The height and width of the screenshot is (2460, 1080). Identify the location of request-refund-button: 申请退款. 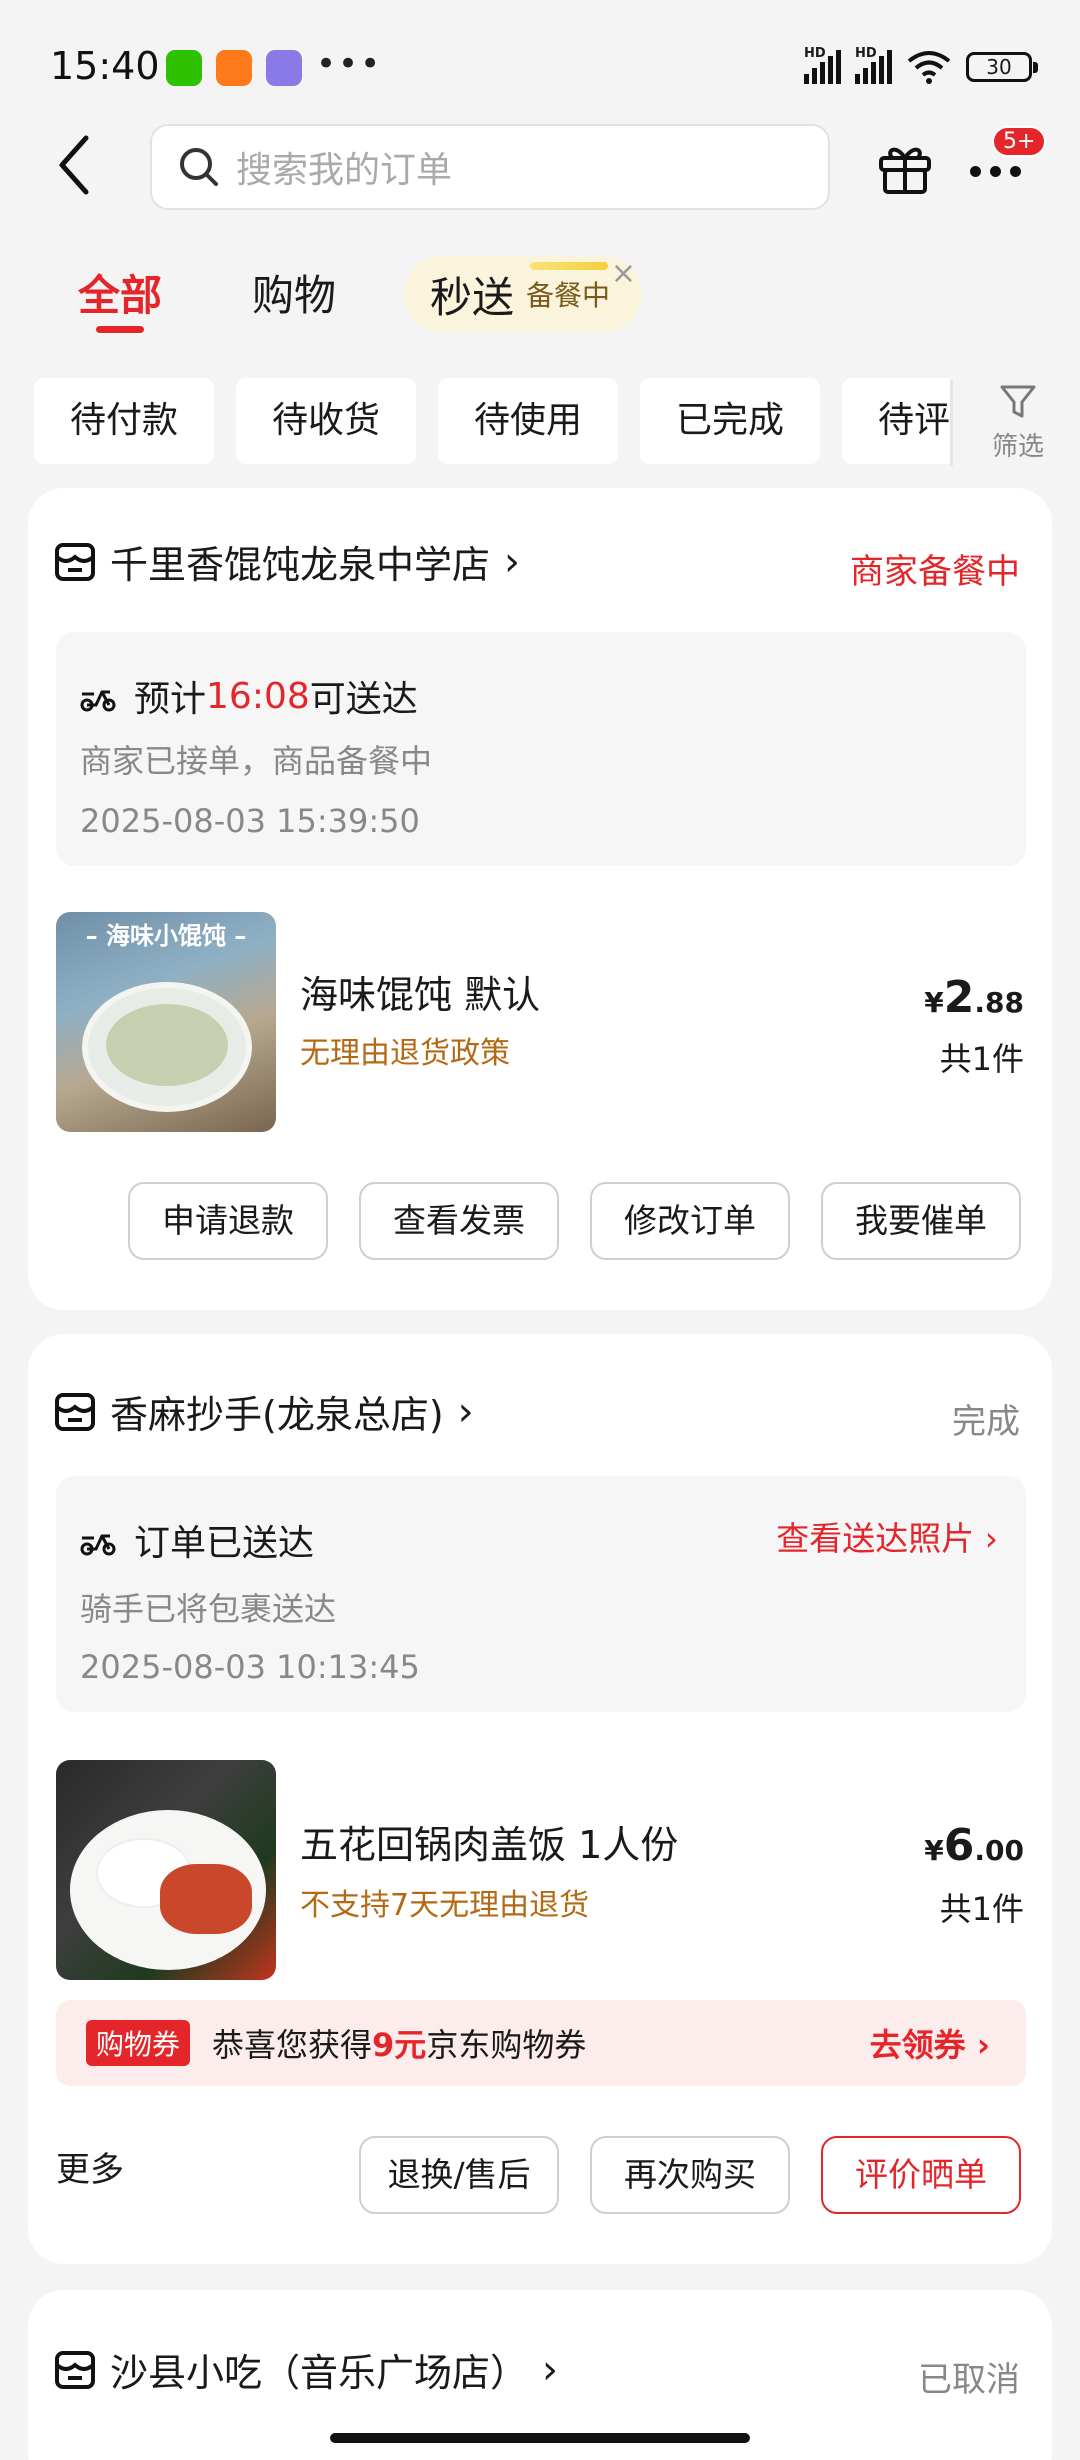
(228, 1221).